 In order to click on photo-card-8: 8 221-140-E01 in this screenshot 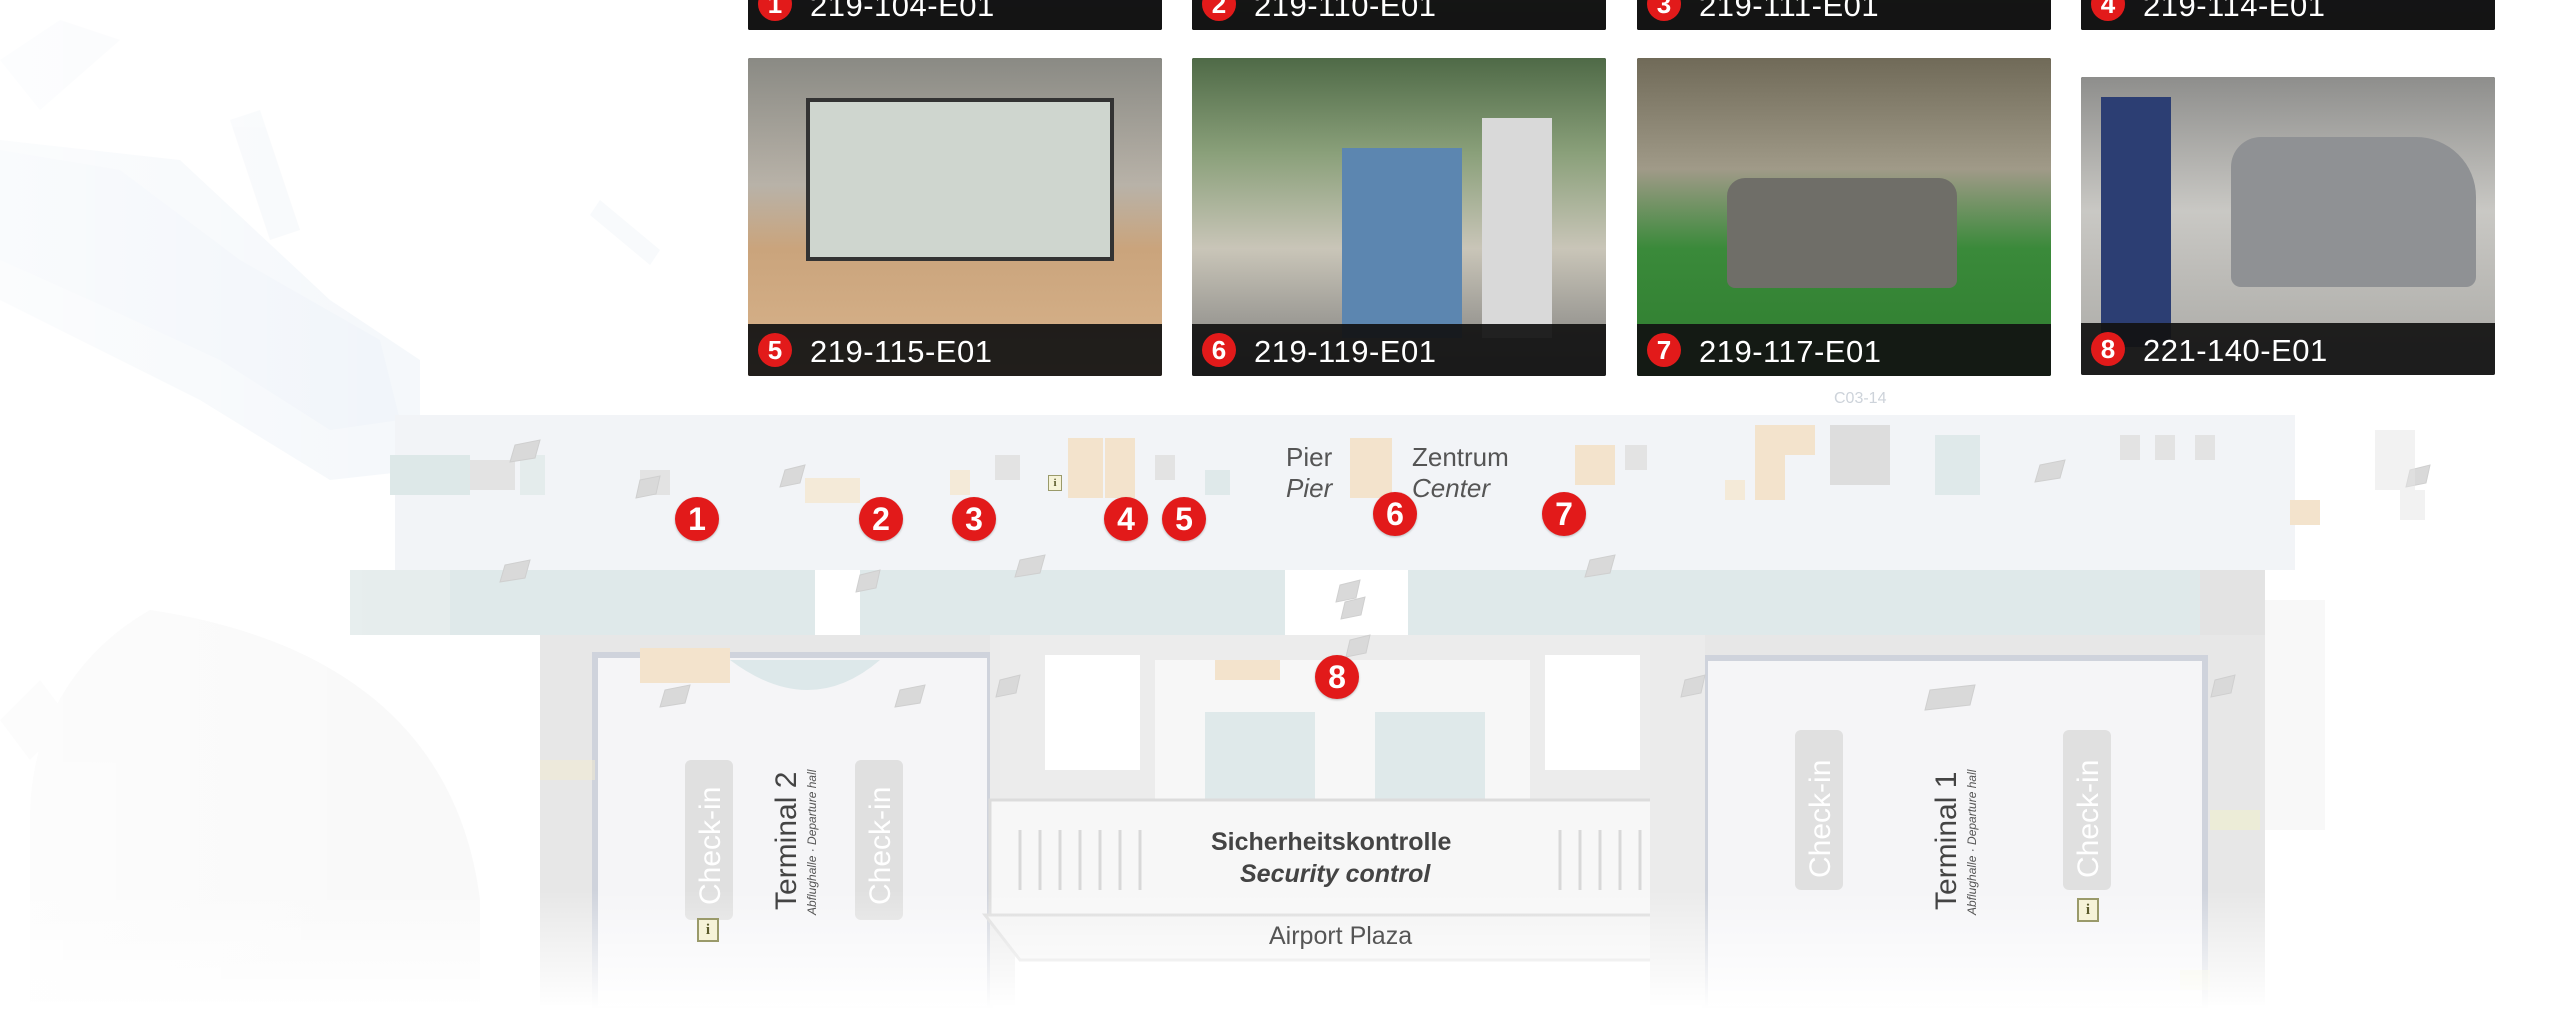, I will do `click(2288, 226)`.